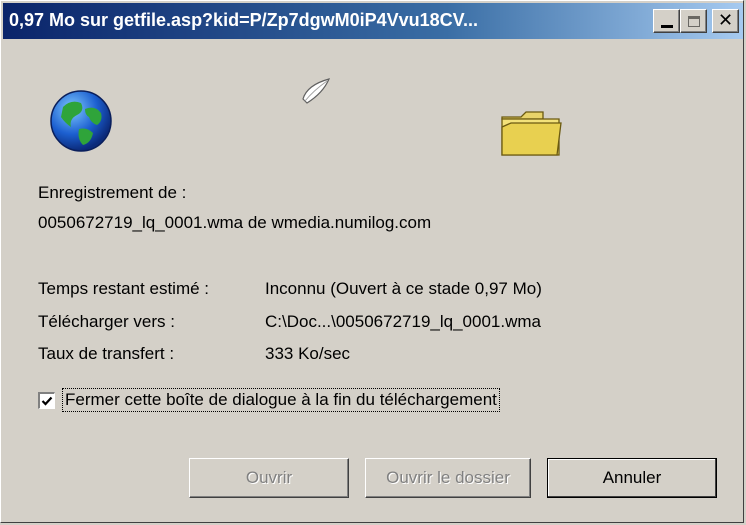 The height and width of the screenshot is (525, 746). I want to click on close-when-done-checkbox, so click(46, 400).